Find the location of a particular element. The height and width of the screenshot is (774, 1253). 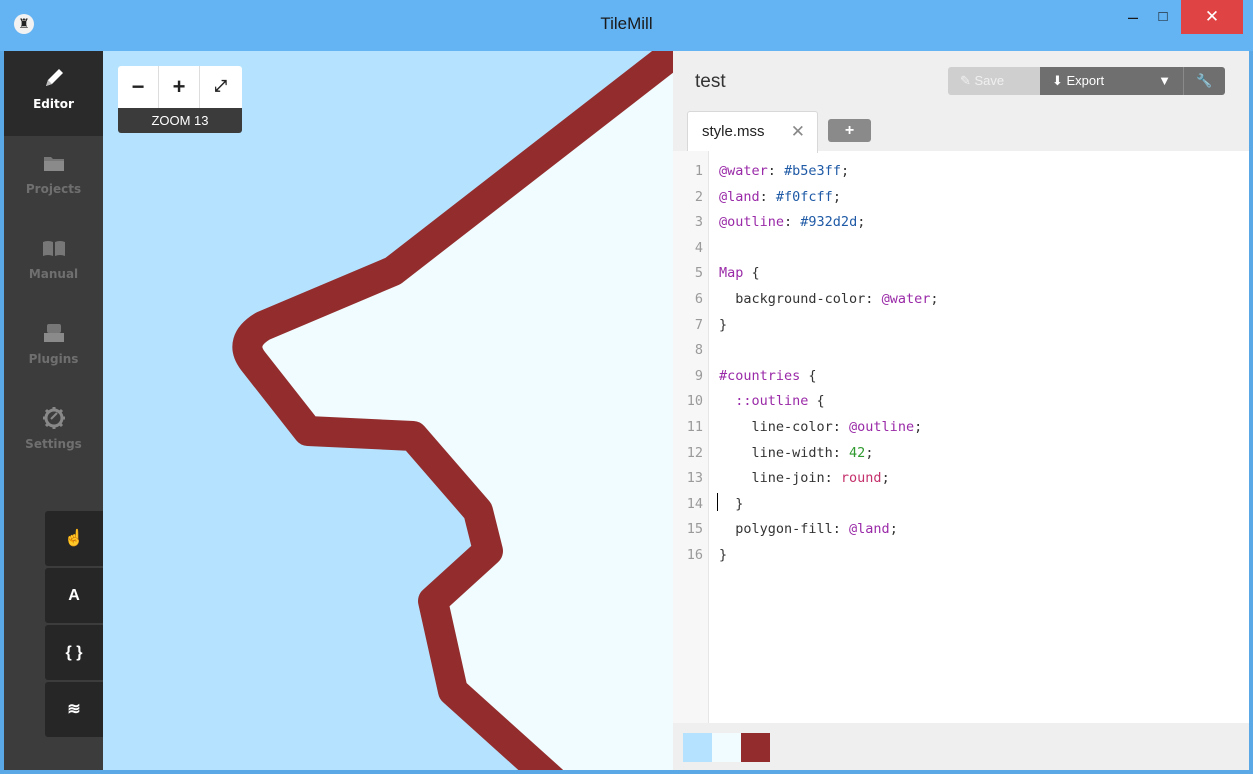

project-title: test is located at coordinates (710, 81).